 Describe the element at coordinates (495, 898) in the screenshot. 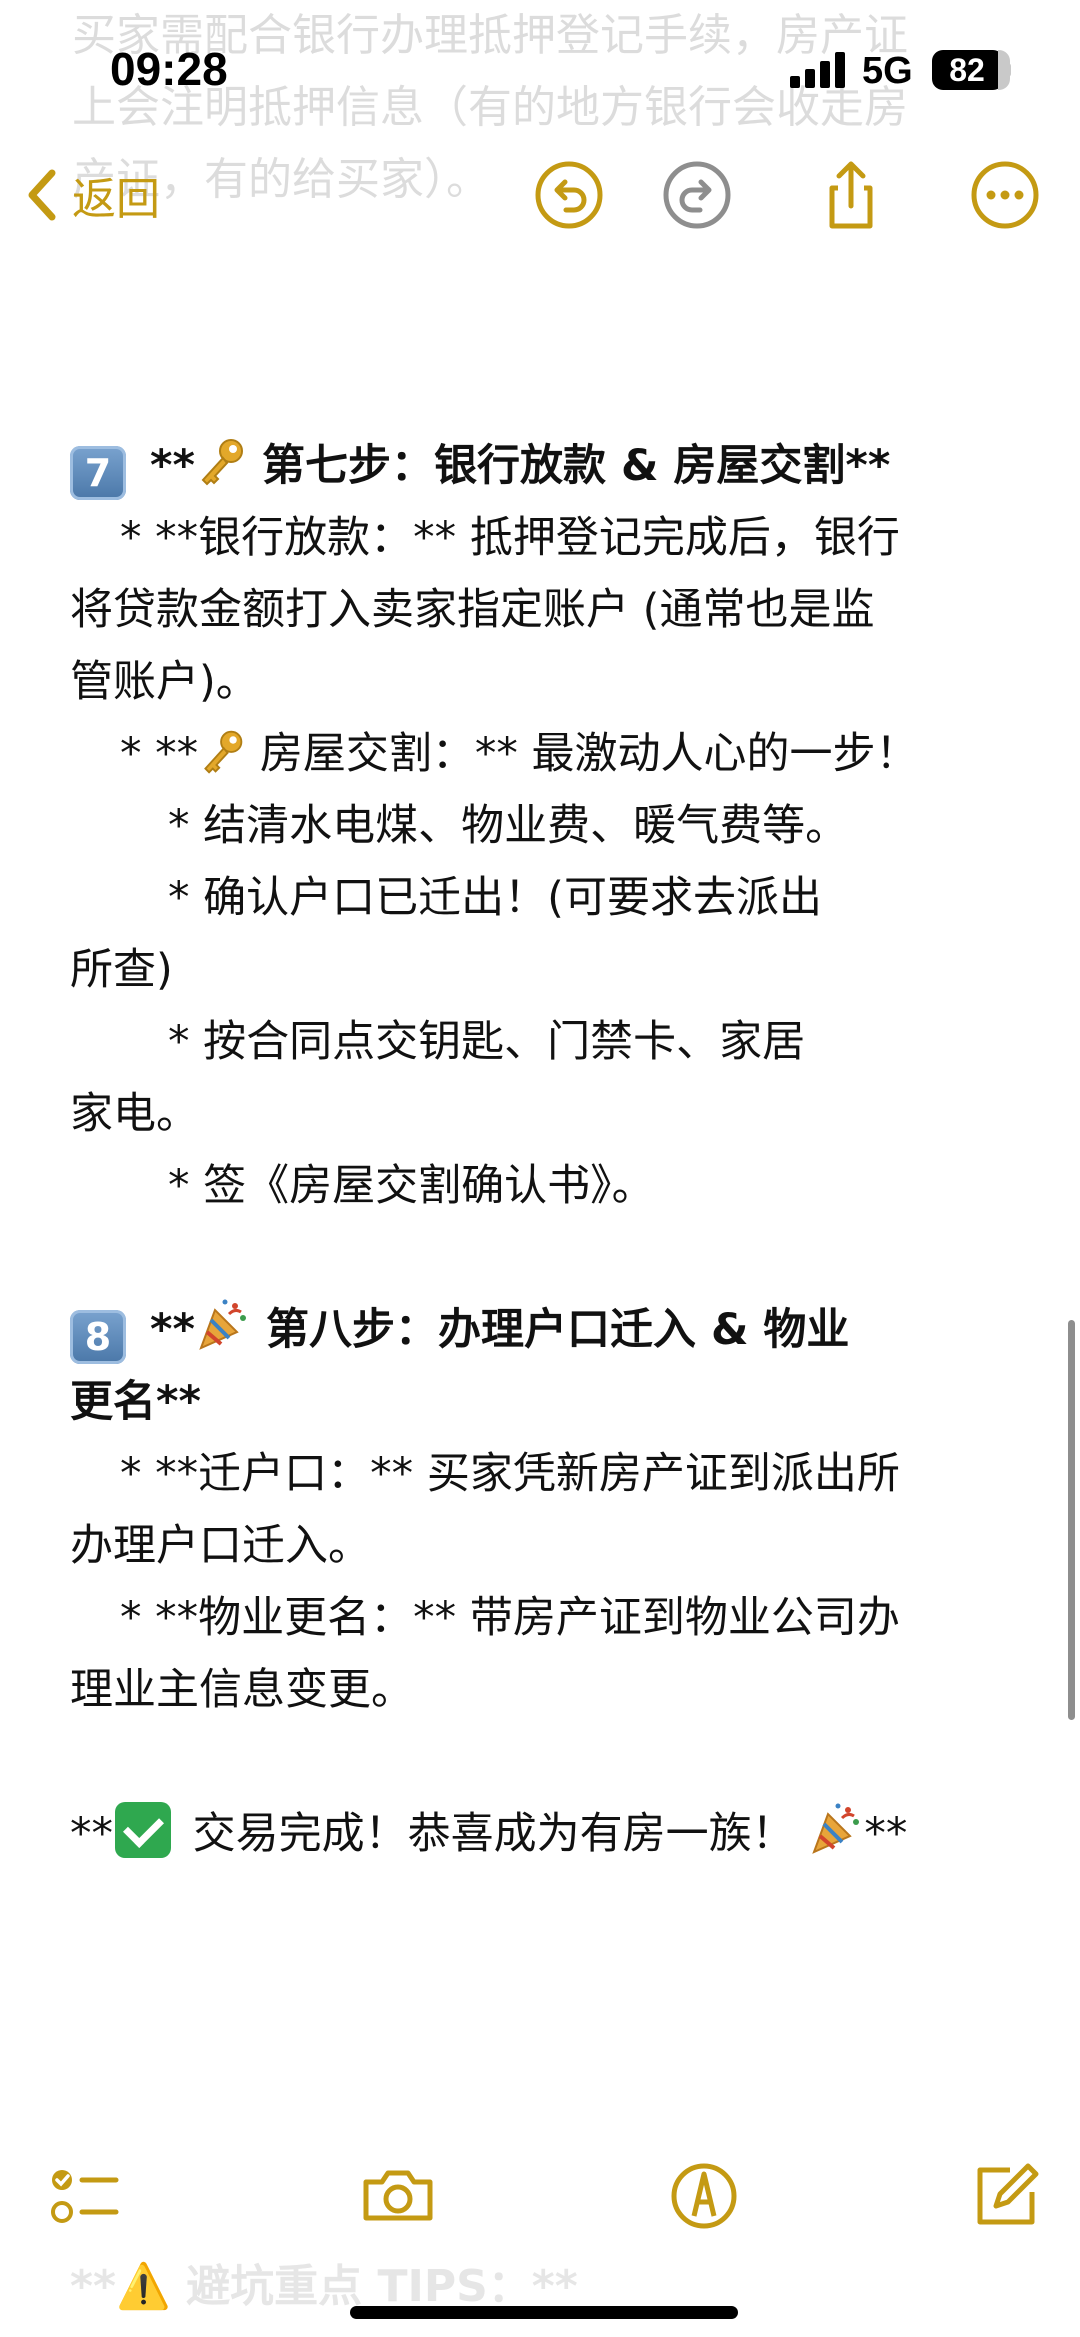

I see `sub-bullet: * 确认户口已迁出！(可要求去派出` at that location.